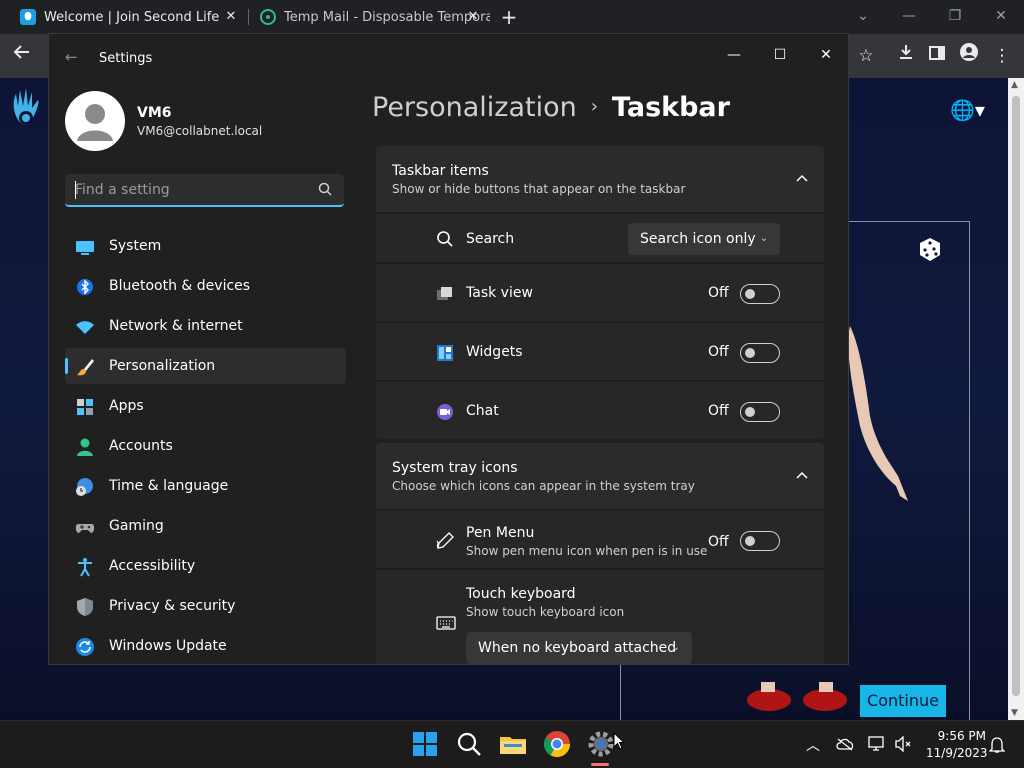 Image resolution: width=1024 pixels, height=768 pixels. I want to click on sidebar-item-time-language: Time & language, so click(205, 486).